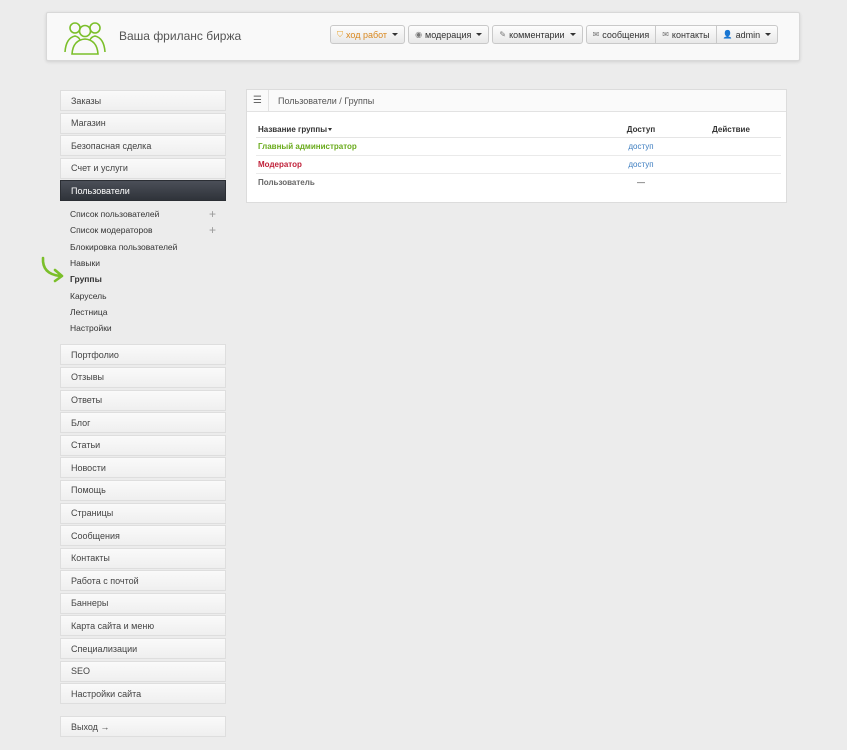 This screenshot has width=847, height=750. Describe the element at coordinates (641, 146) in the screenshot. I see `access-link-admin: доступ` at that location.